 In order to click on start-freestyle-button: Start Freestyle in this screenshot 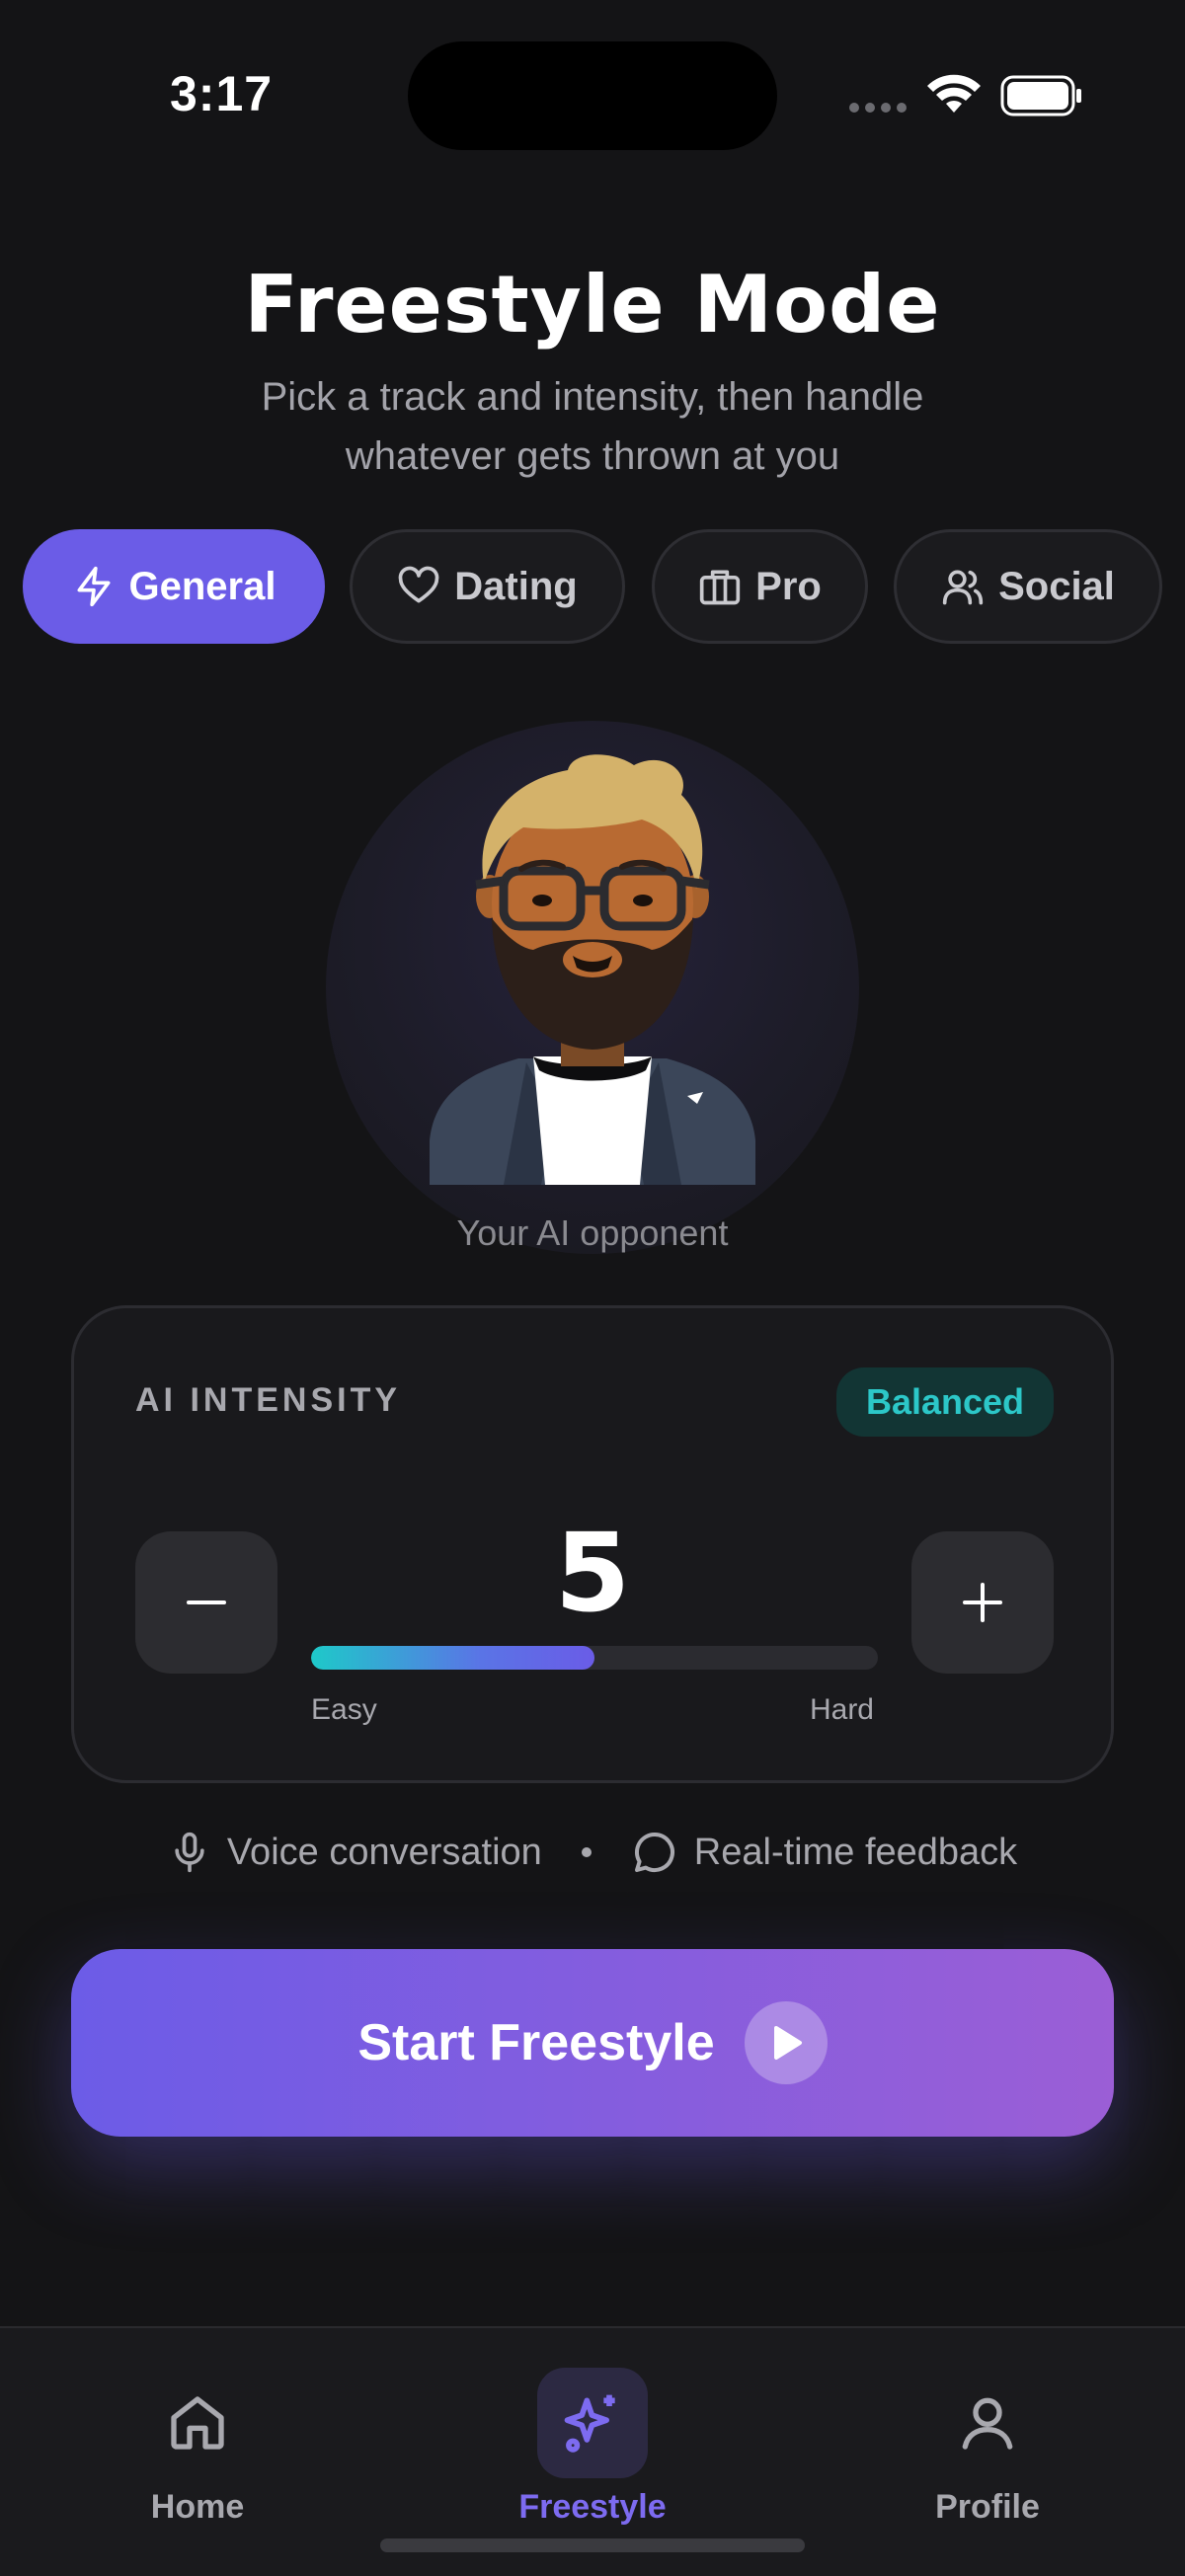, I will do `click(592, 2043)`.